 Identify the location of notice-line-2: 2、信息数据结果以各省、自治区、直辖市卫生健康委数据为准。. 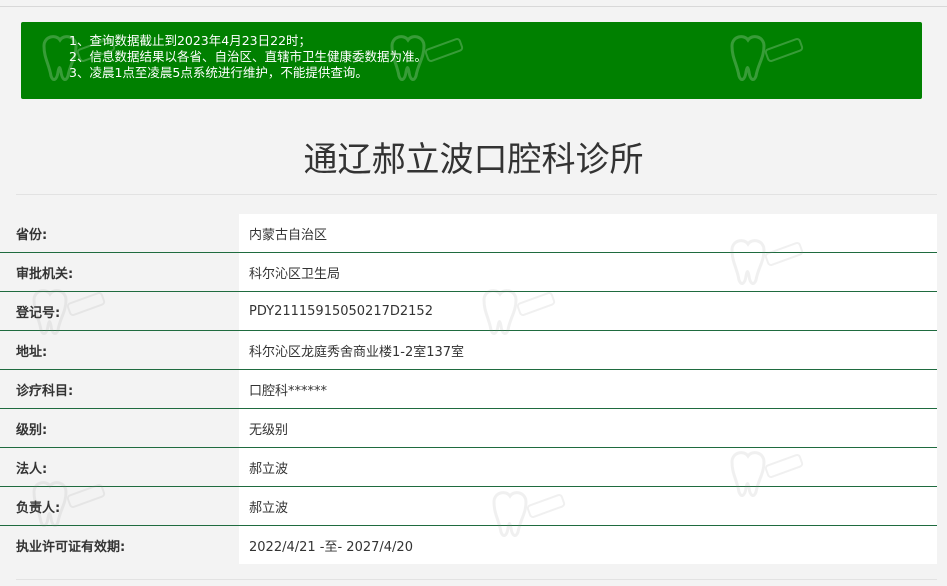
(248, 56).